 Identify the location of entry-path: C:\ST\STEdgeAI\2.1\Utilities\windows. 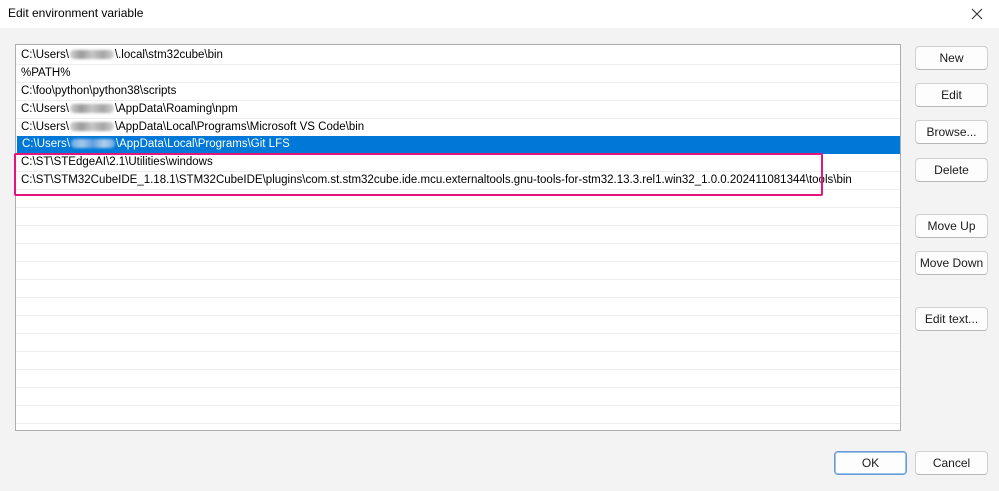
(117, 162).